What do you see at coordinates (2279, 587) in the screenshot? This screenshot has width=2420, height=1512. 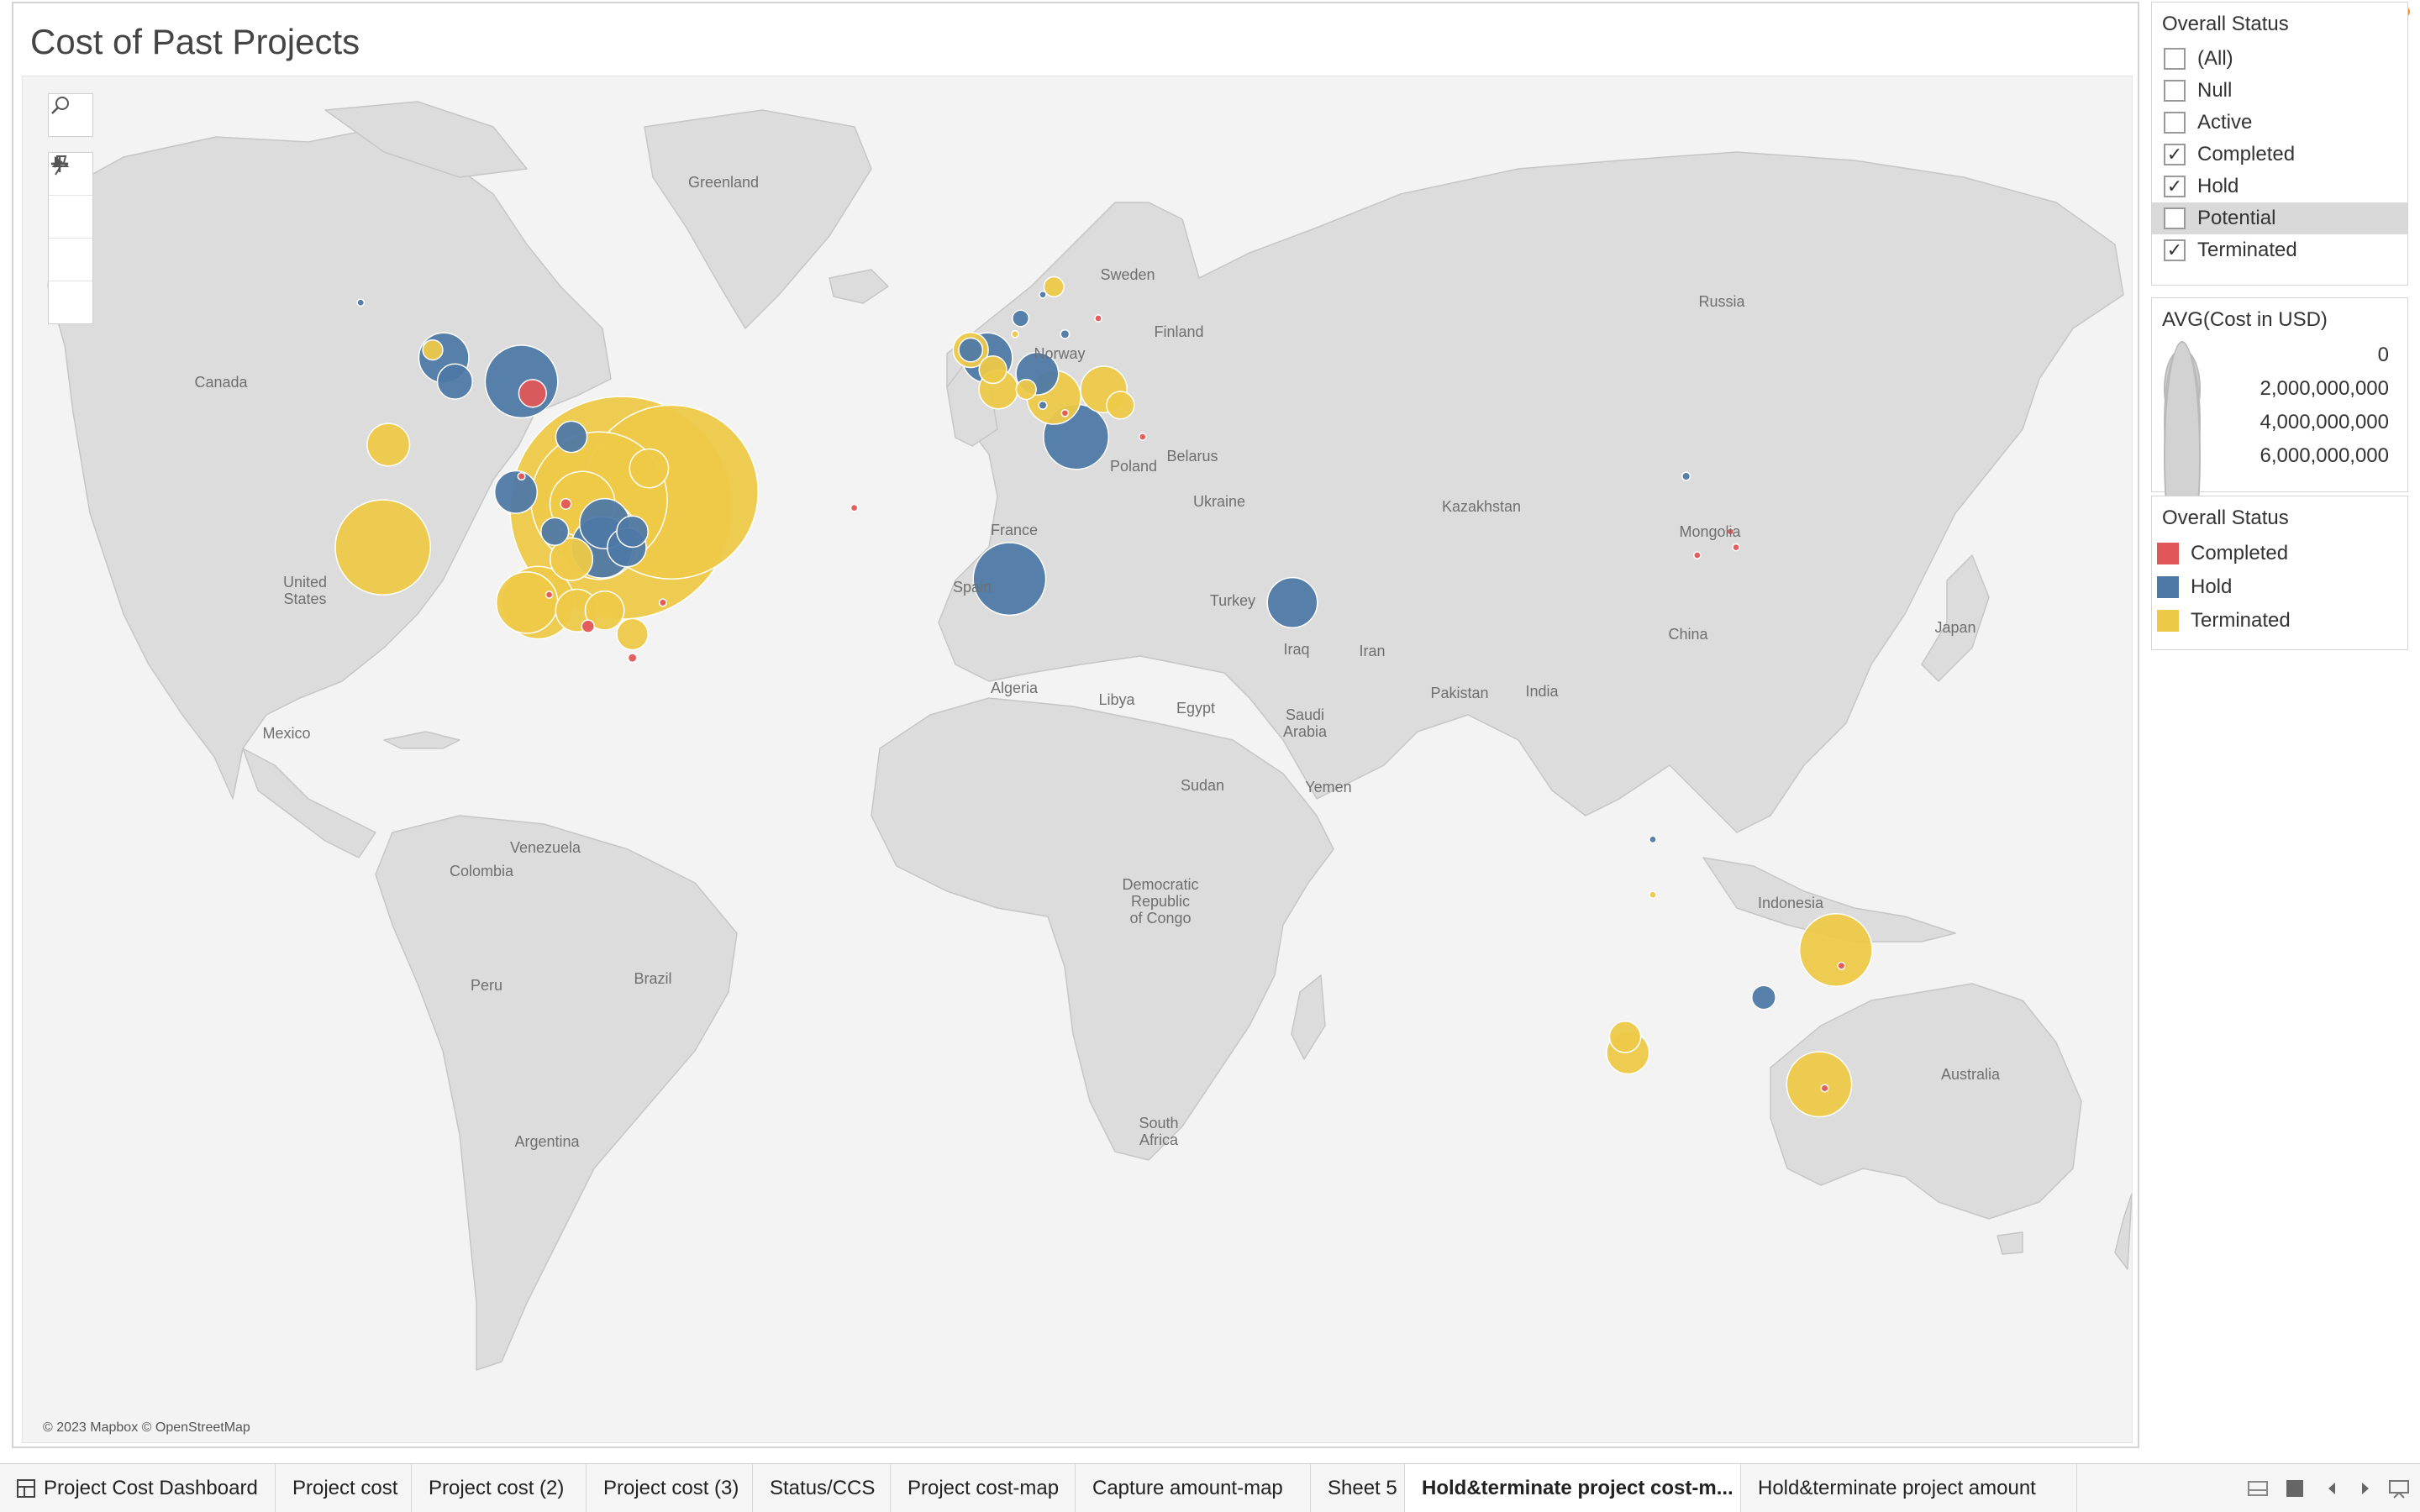 I see `color-legend-item-hold: Hold` at bounding box center [2279, 587].